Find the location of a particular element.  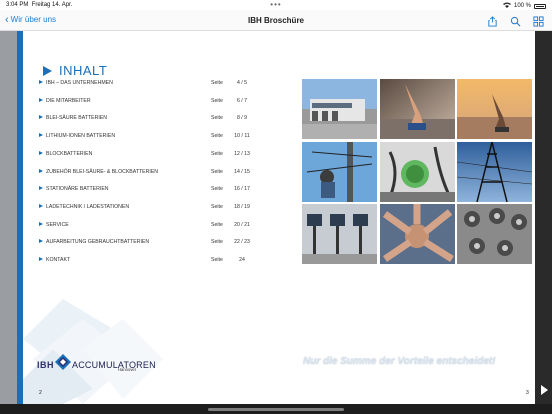

back-button: ‹ Wir über uns is located at coordinates (31, 19).